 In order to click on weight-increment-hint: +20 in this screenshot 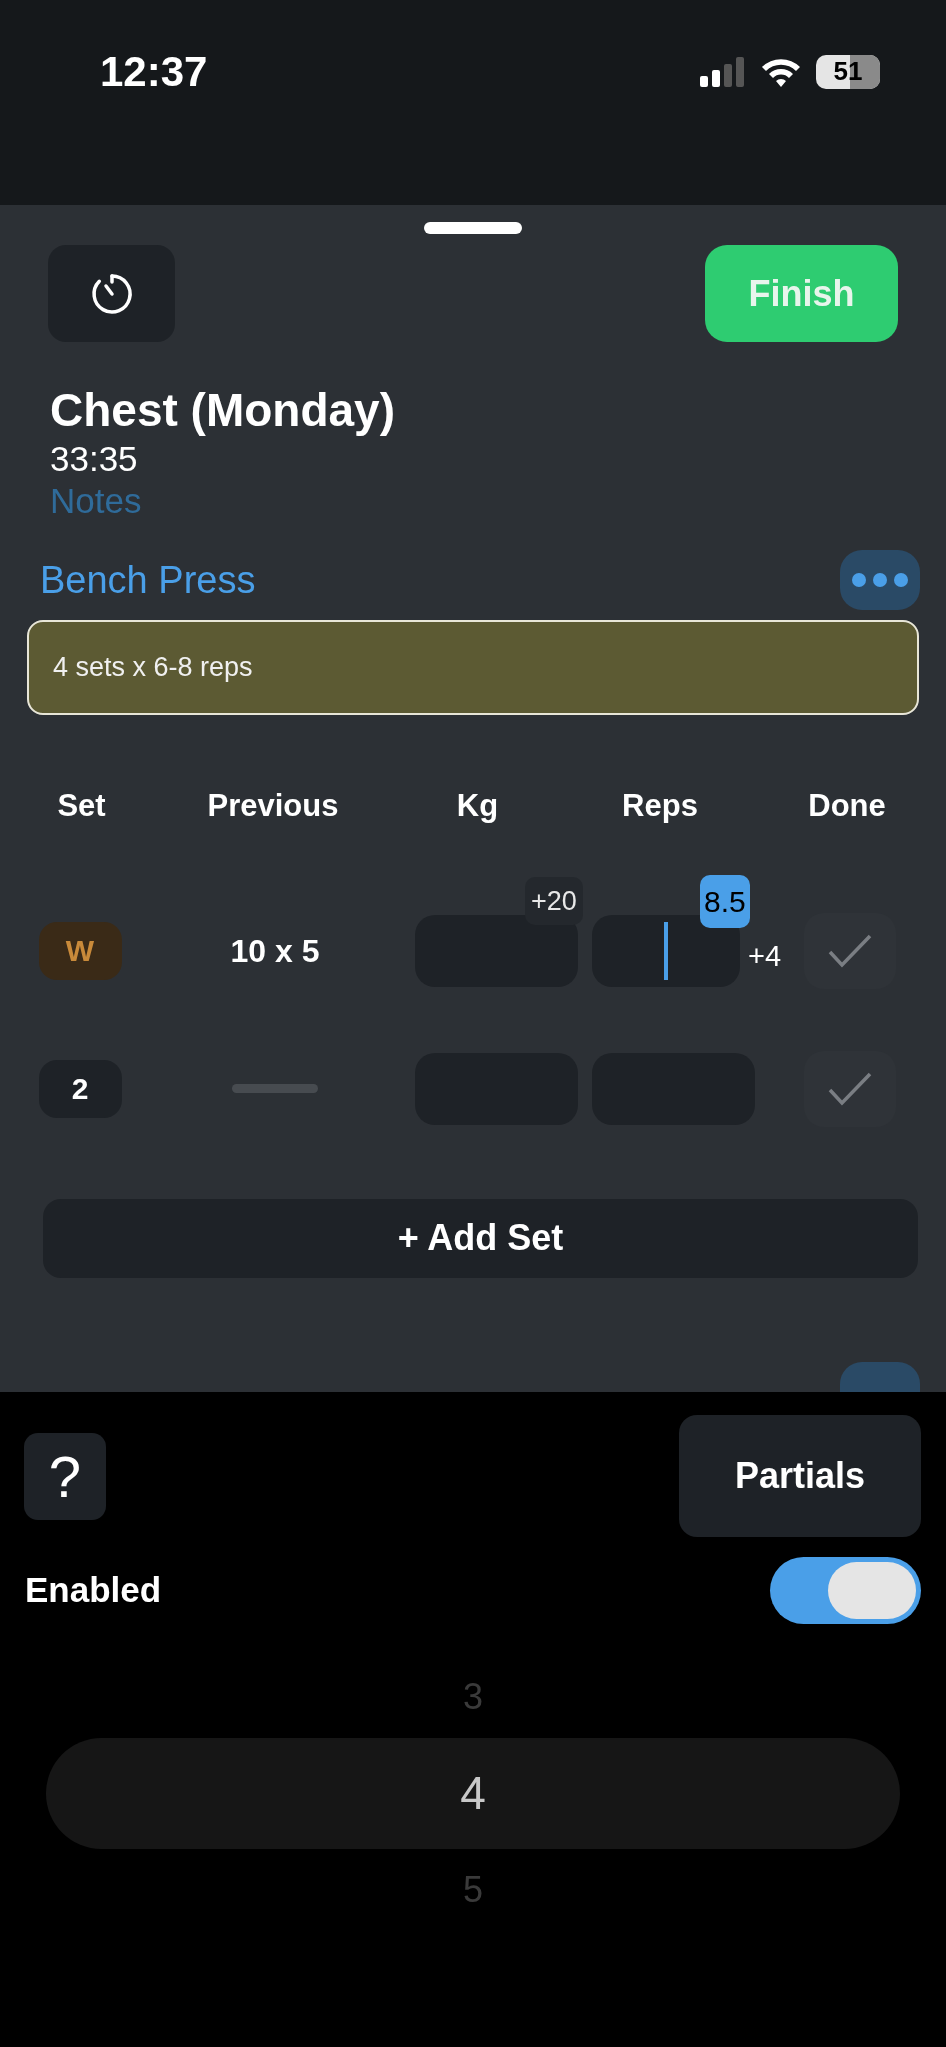, I will do `click(554, 900)`.